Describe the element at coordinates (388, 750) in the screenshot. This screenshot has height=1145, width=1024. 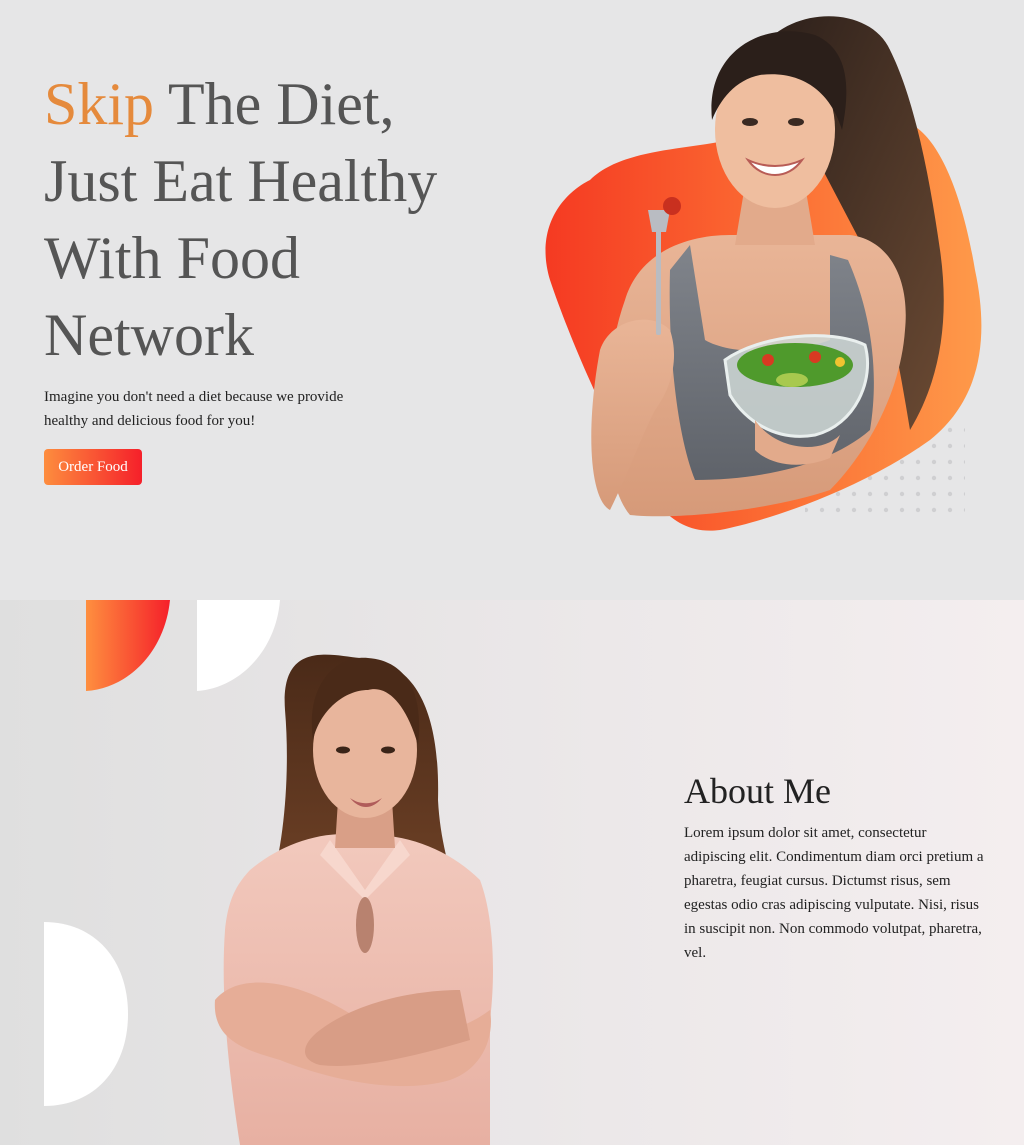
I see `eye2-right` at that location.